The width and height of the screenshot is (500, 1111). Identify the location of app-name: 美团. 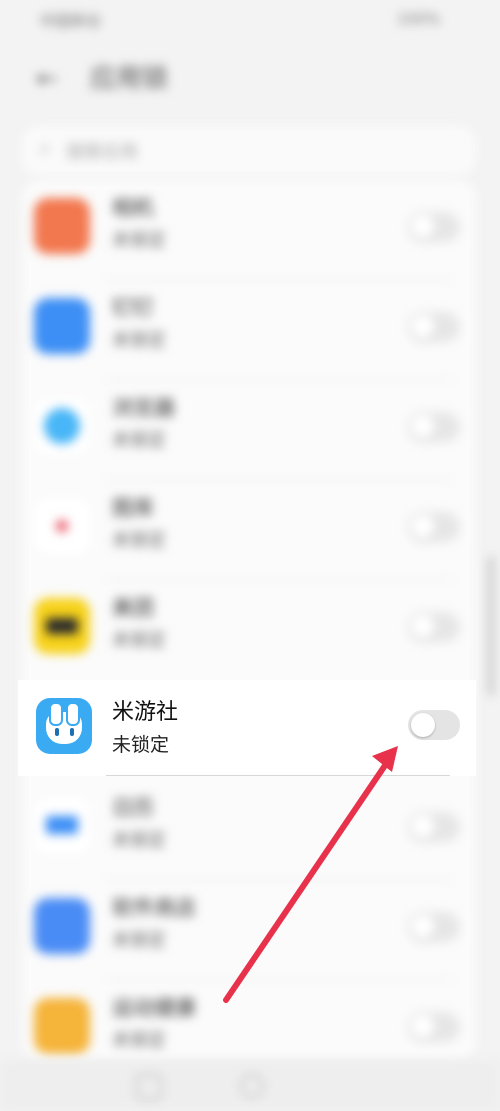
(133, 608).